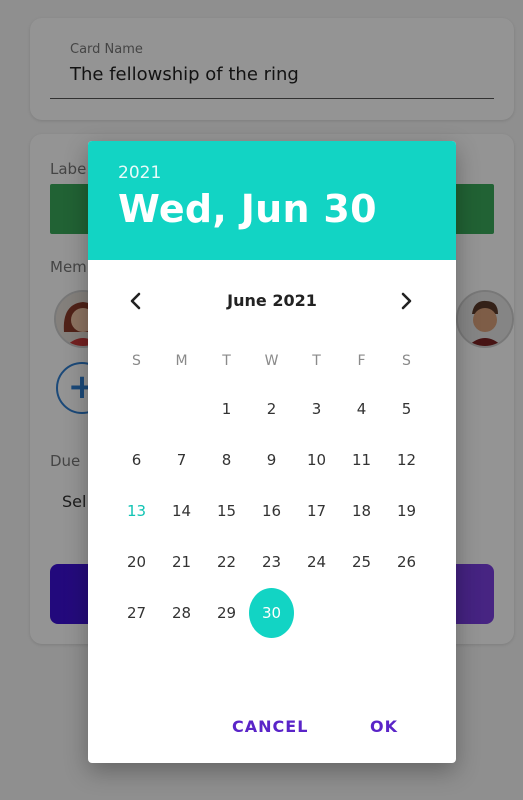 This screenshot has height=800, width=523. Describe the element at coordinates (136, 613) in the screenshot. I see `calendar-day: 27` at that location.